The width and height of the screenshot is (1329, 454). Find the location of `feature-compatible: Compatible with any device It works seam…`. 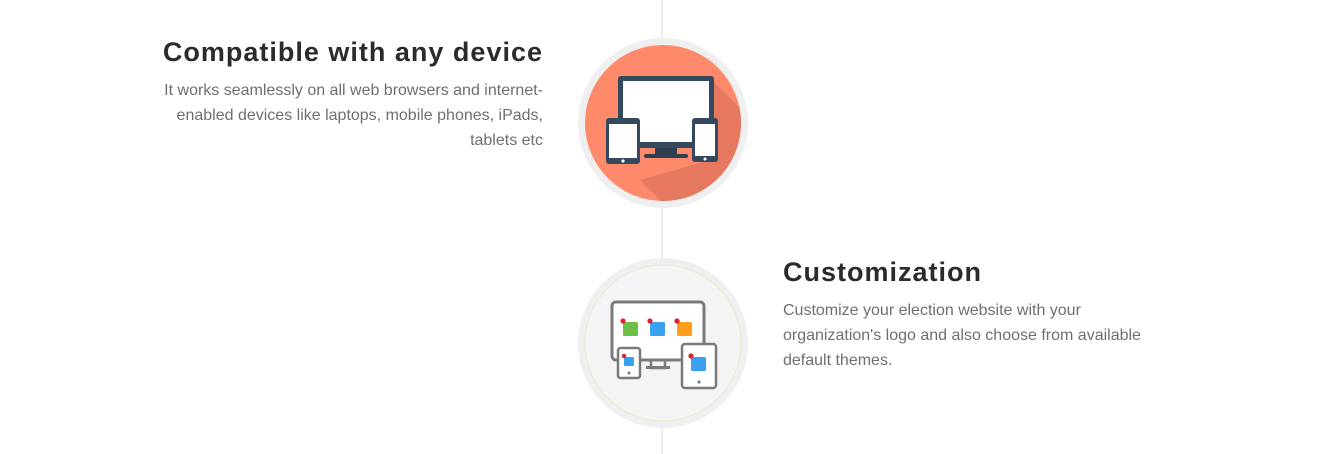

feature-compatible: Compatible with any device It works seam… is located at coordinates (331, 95).